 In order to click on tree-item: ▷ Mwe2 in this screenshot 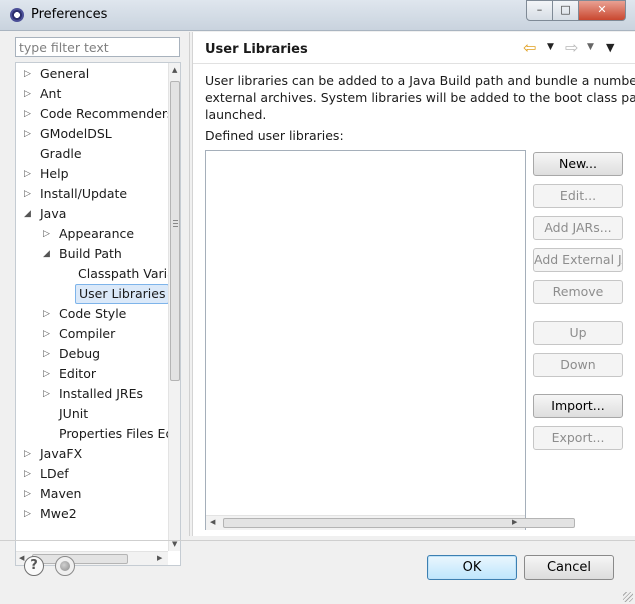, I will do `click(92, 514)`.